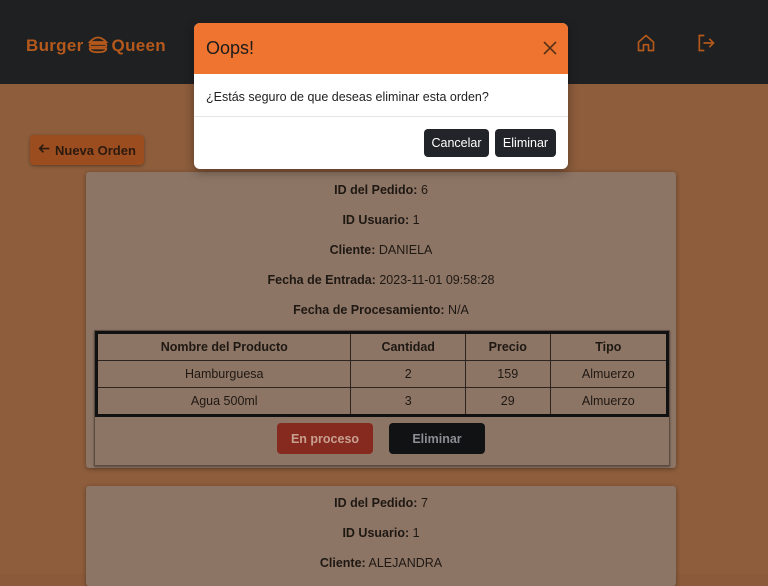  I want to click on table-header-row: Nombre del Producto Cantidad Precio Tipo, so click(382, 346).